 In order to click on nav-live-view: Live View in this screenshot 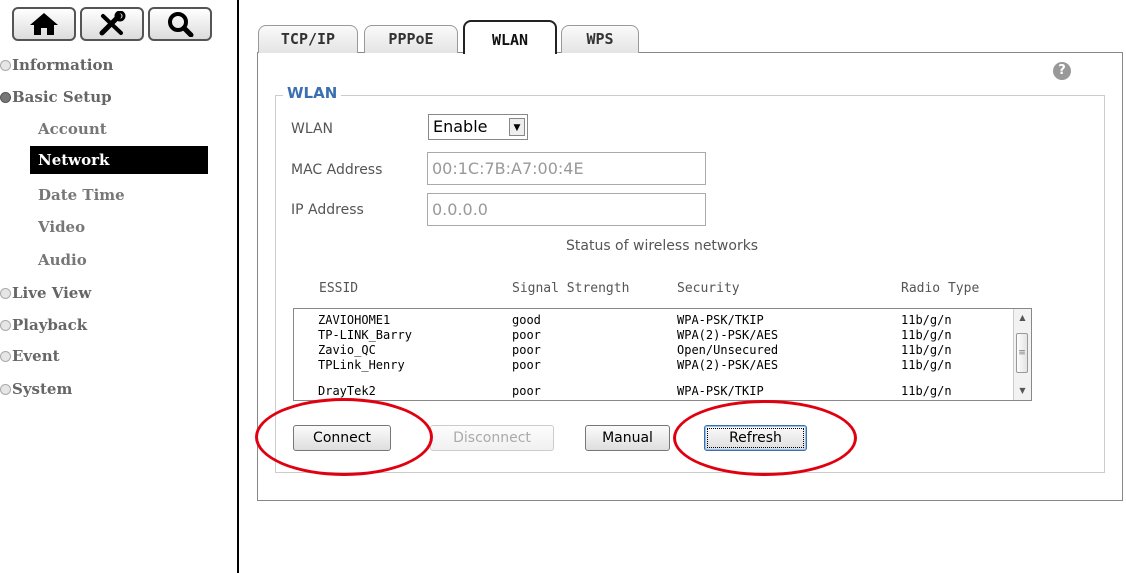, I will do `click(45, 293)`.